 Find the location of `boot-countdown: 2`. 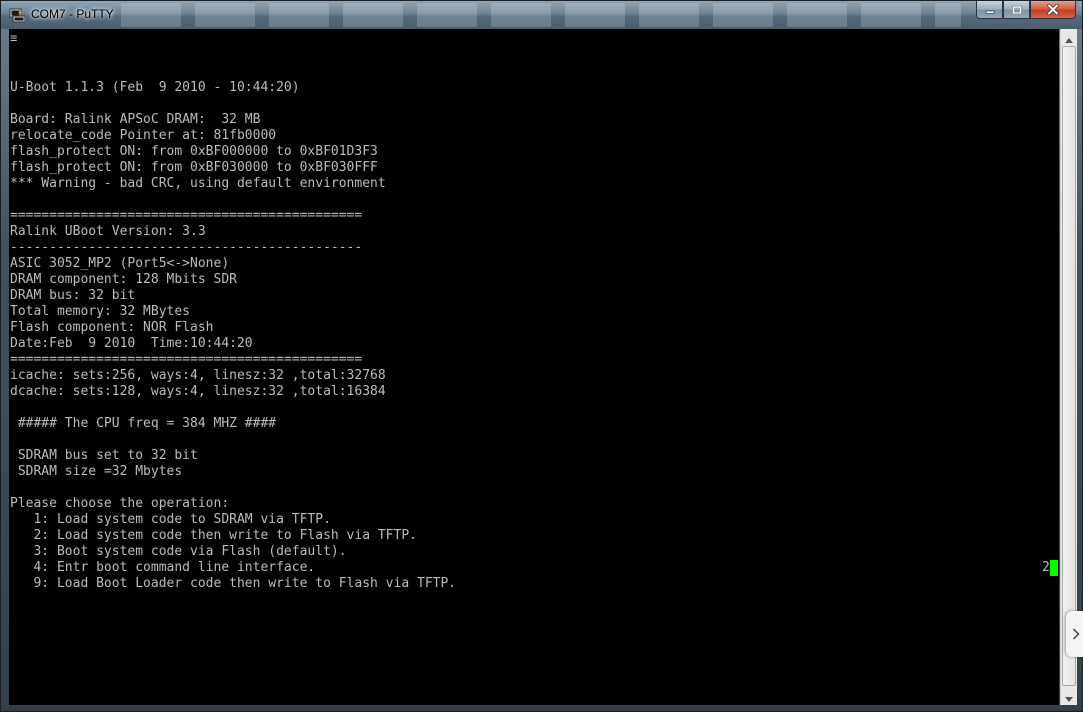

boot-countdown: 2 is located at coordinates (1046, 567).